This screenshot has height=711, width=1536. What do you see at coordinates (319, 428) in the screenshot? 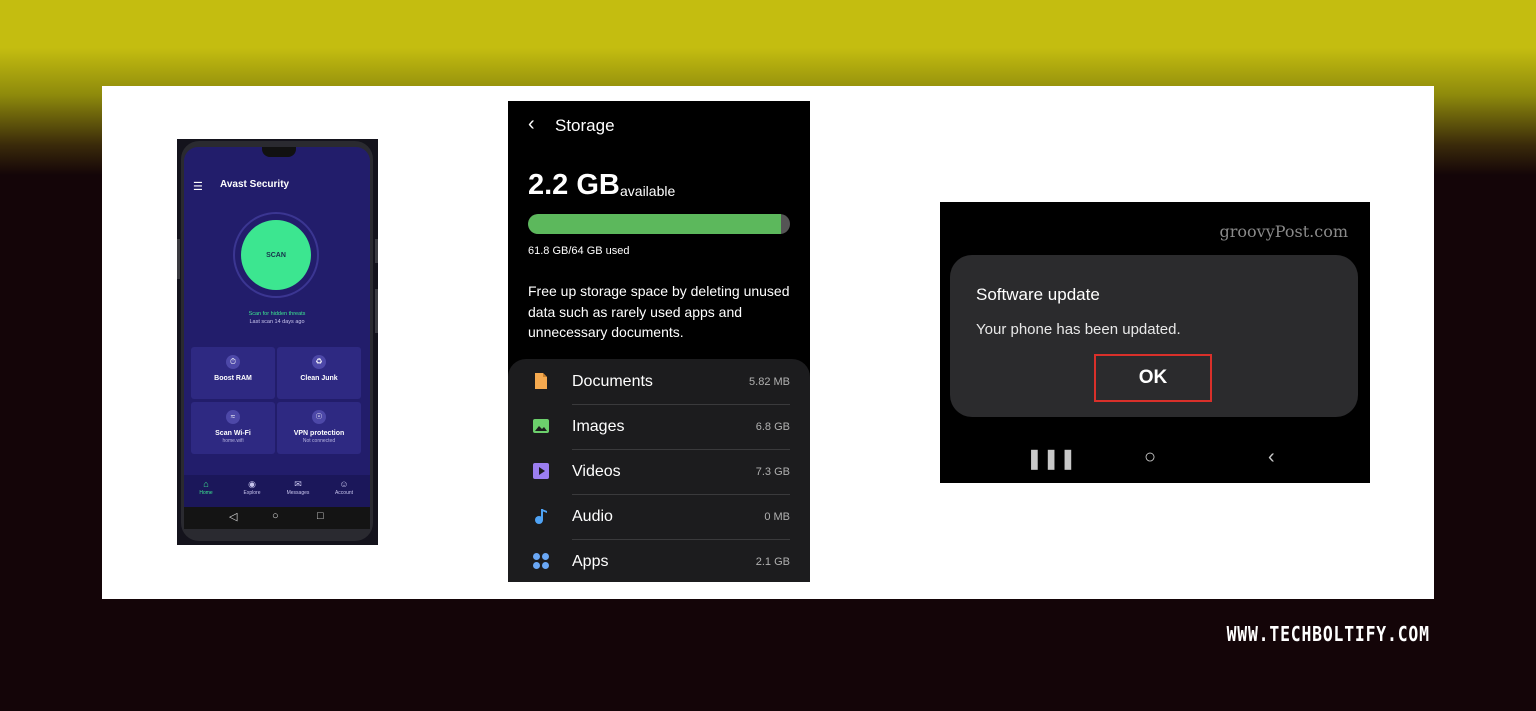
I see `tile-vpn-protection: ☉ VPN protection Not connected` at bounding box center [319, 428].